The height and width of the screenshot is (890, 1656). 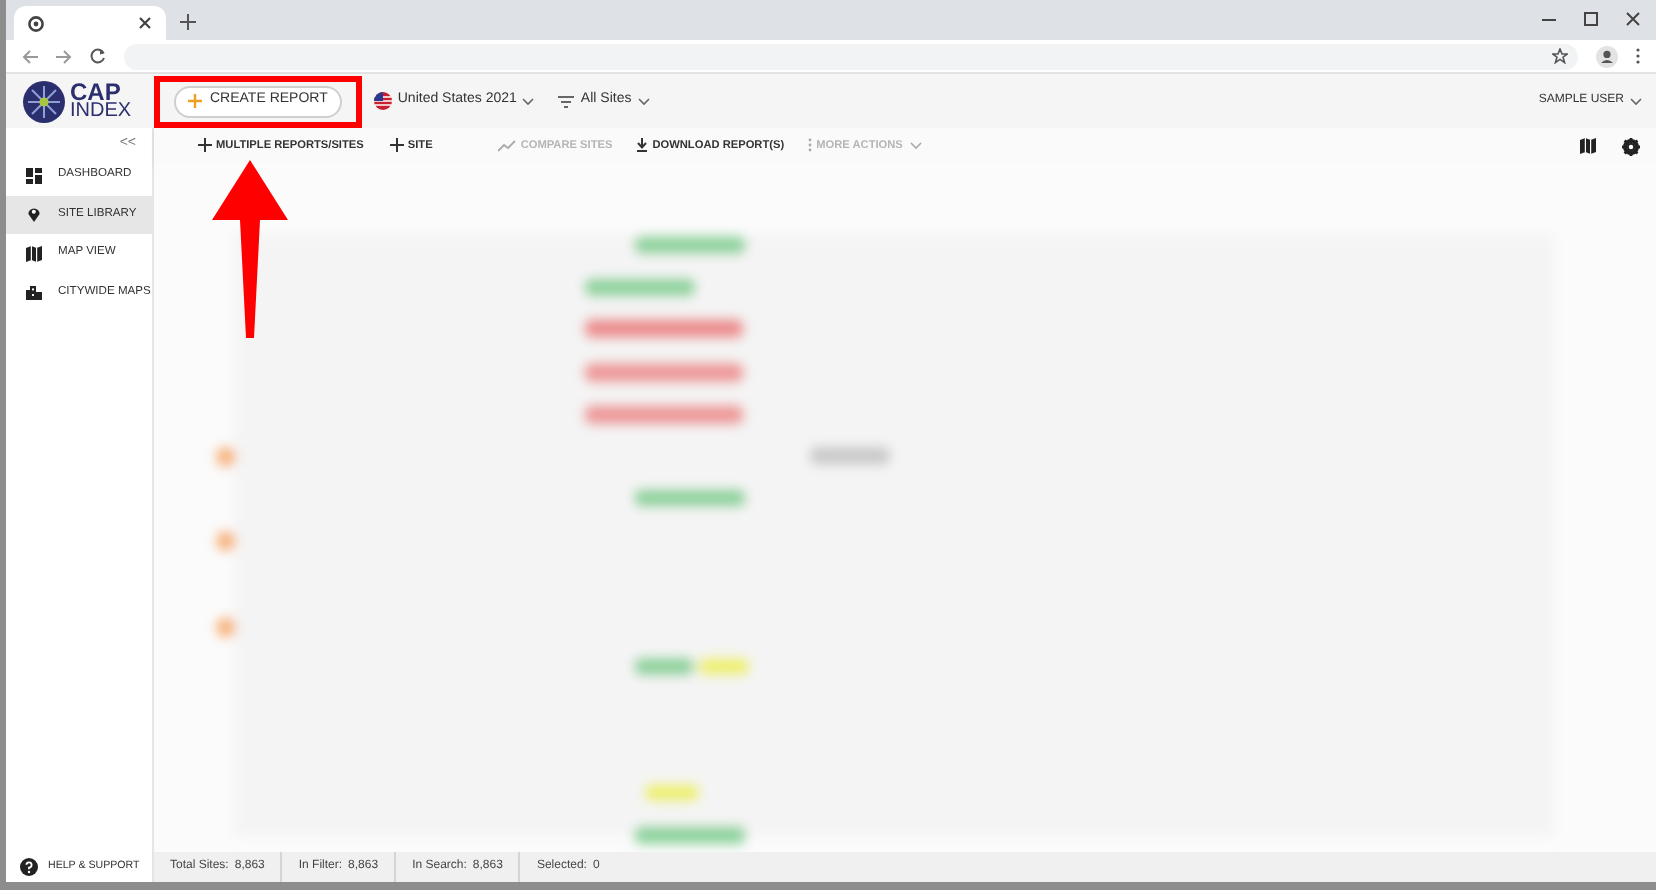 What do you see at coordinates (44, 101) in the screenshot?
I see `logo-icon` at bounding box center [44, 101].